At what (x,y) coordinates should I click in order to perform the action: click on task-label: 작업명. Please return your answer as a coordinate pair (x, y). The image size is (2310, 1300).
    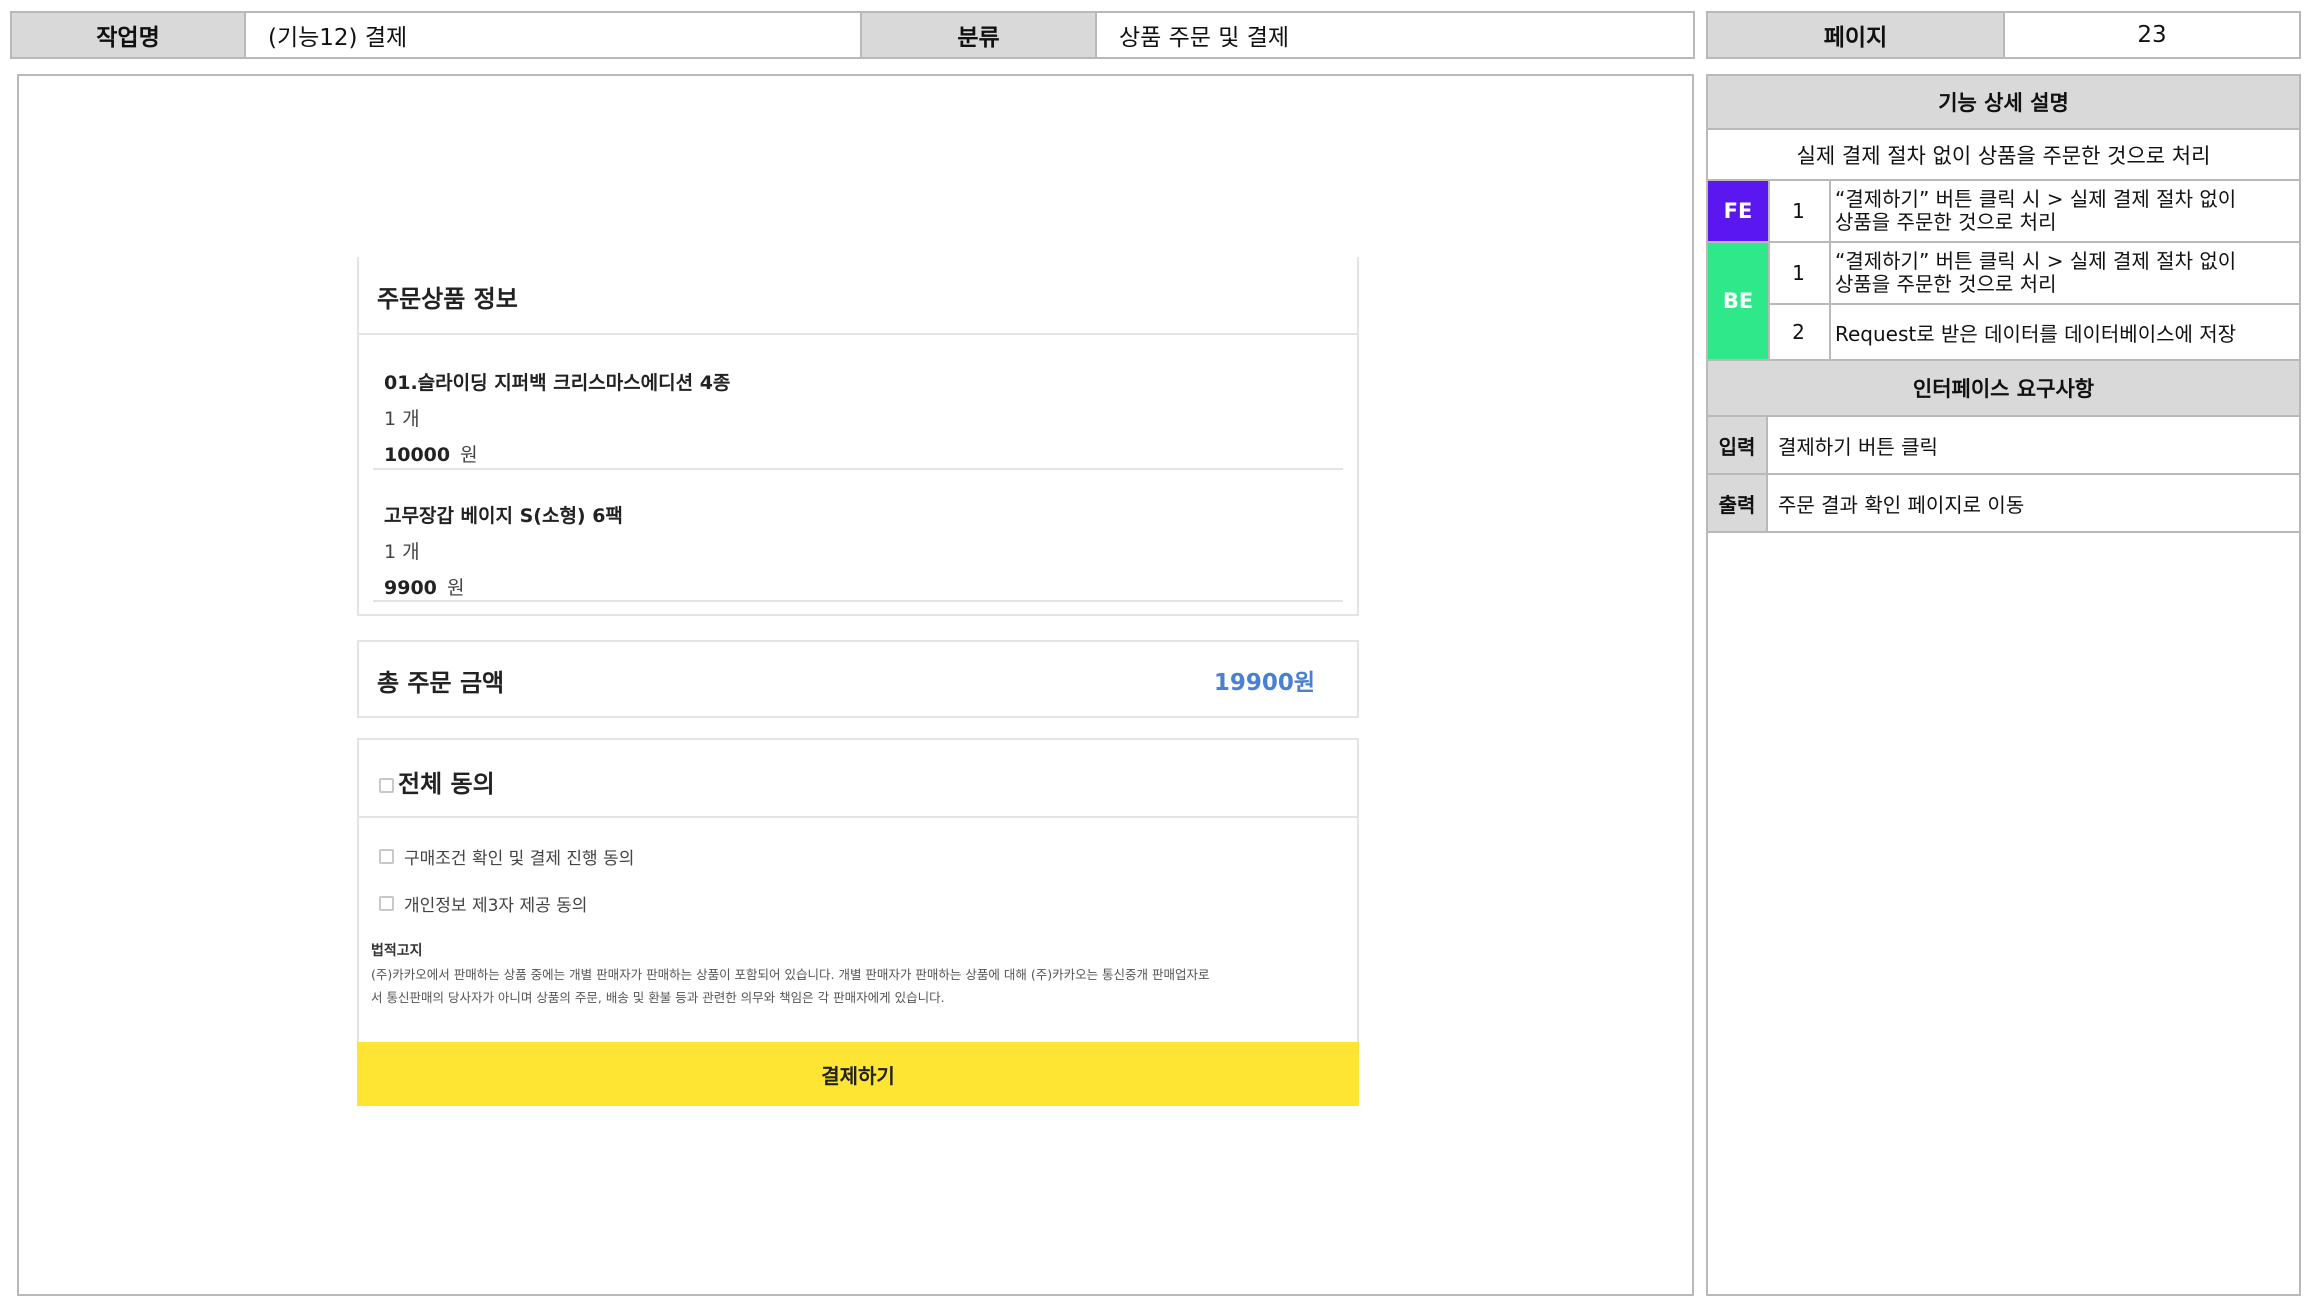
    Looking at the image, I should click on (128, 35).